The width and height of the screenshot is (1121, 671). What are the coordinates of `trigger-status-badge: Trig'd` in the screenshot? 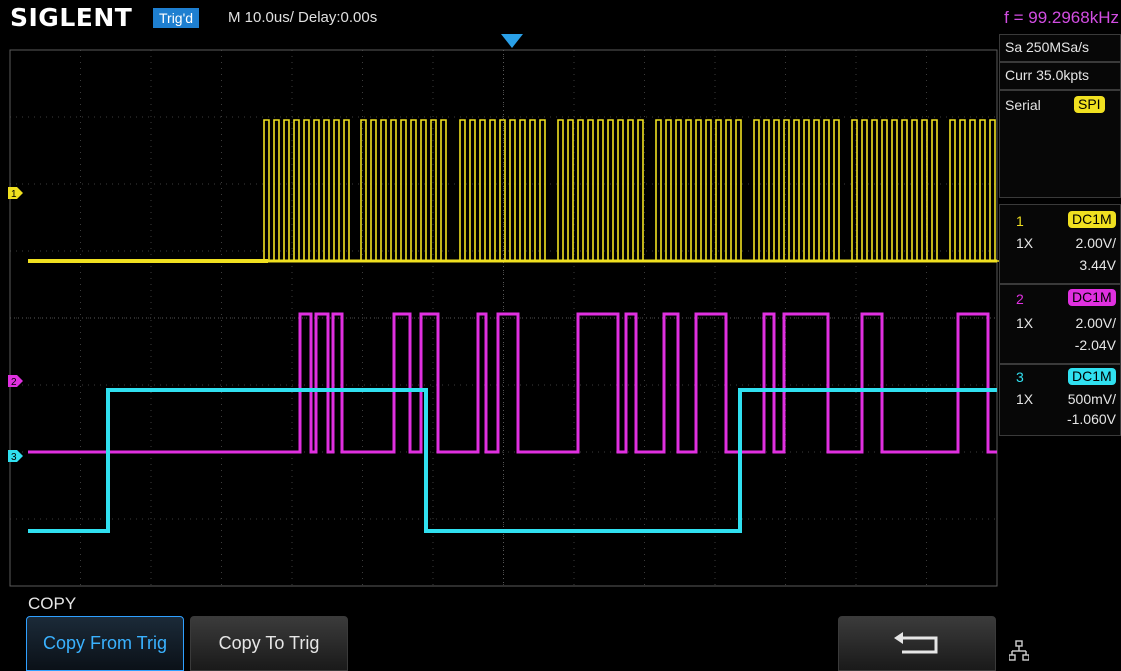 It's located at (176, 18).